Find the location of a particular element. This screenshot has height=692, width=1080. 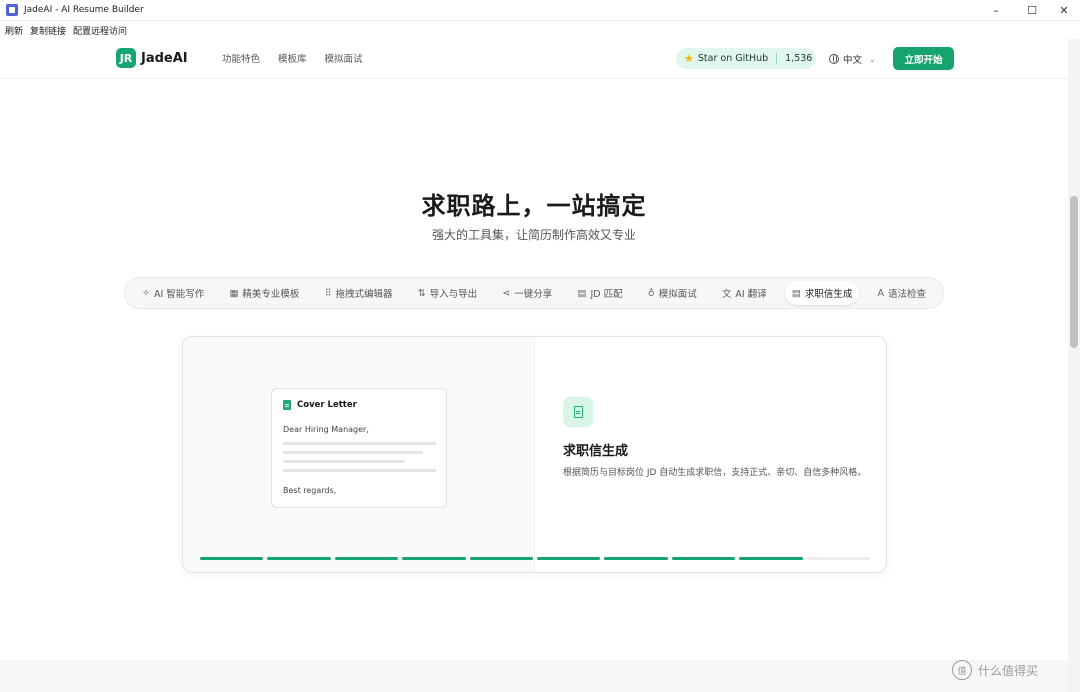

get-started-button: 立即开始 is located at coordinates (923, 58).